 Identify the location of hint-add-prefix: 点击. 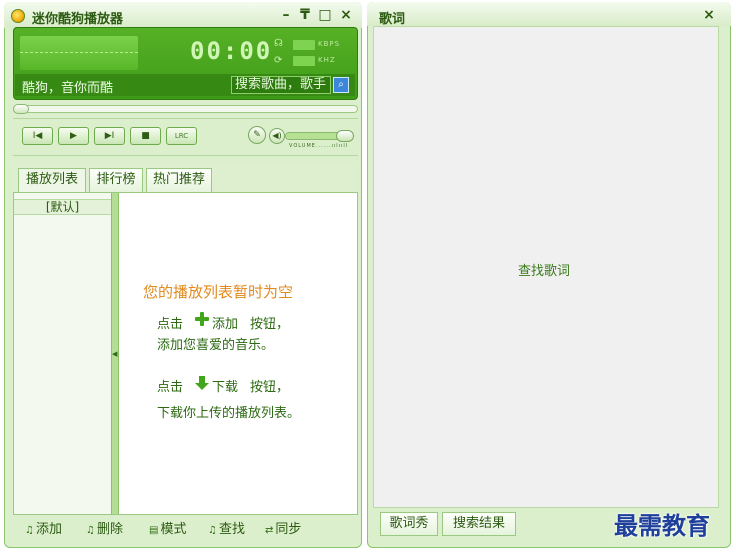
(170, 324).